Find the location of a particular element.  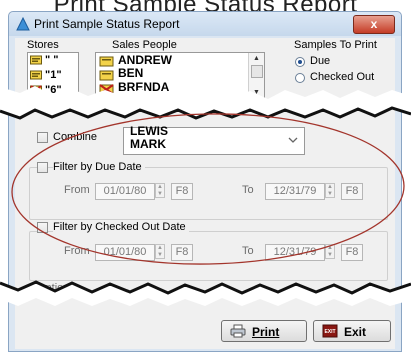

list-item: "6" is located at coordinates (46, 91).